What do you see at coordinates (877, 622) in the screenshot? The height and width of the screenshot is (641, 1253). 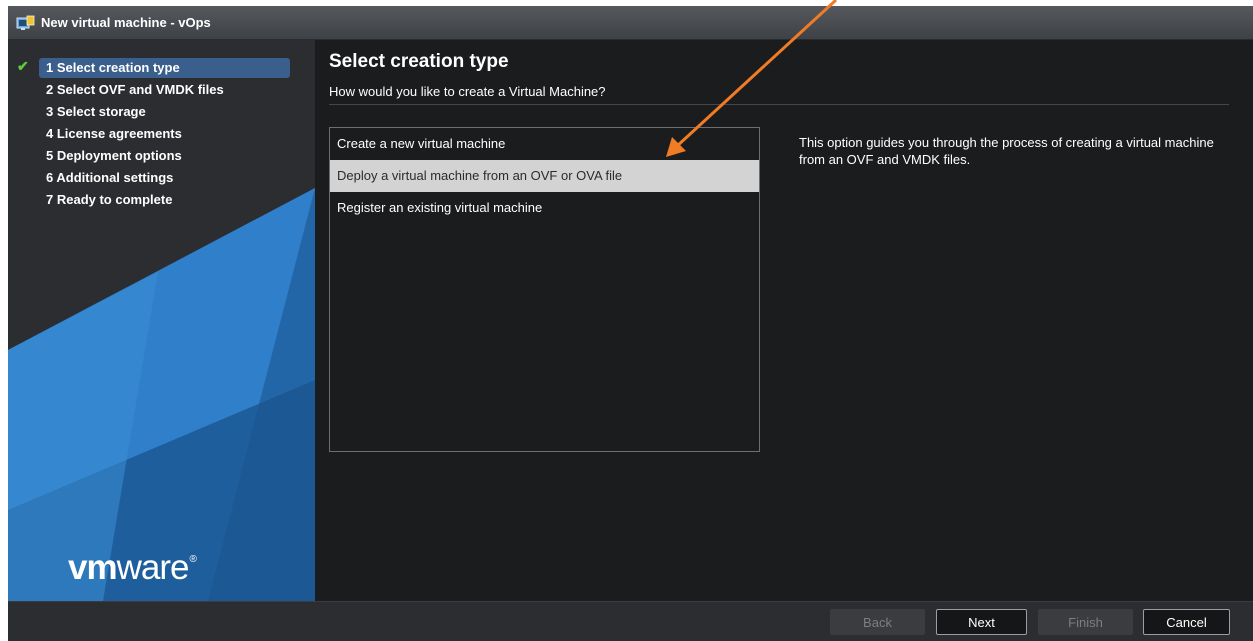 I see `back-button: Back` at bounding box center [877, 622].